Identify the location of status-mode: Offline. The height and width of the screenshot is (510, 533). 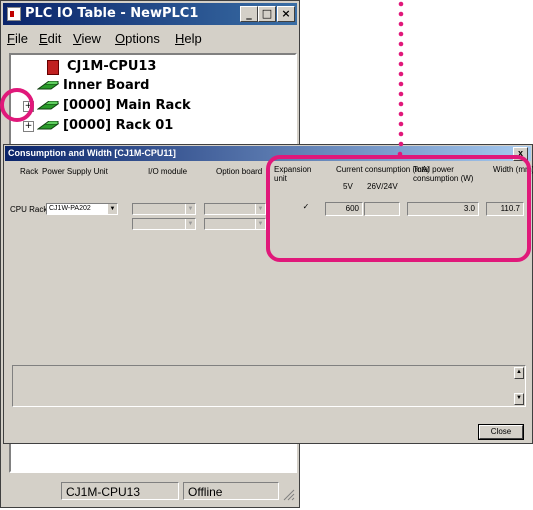
(231, 491).